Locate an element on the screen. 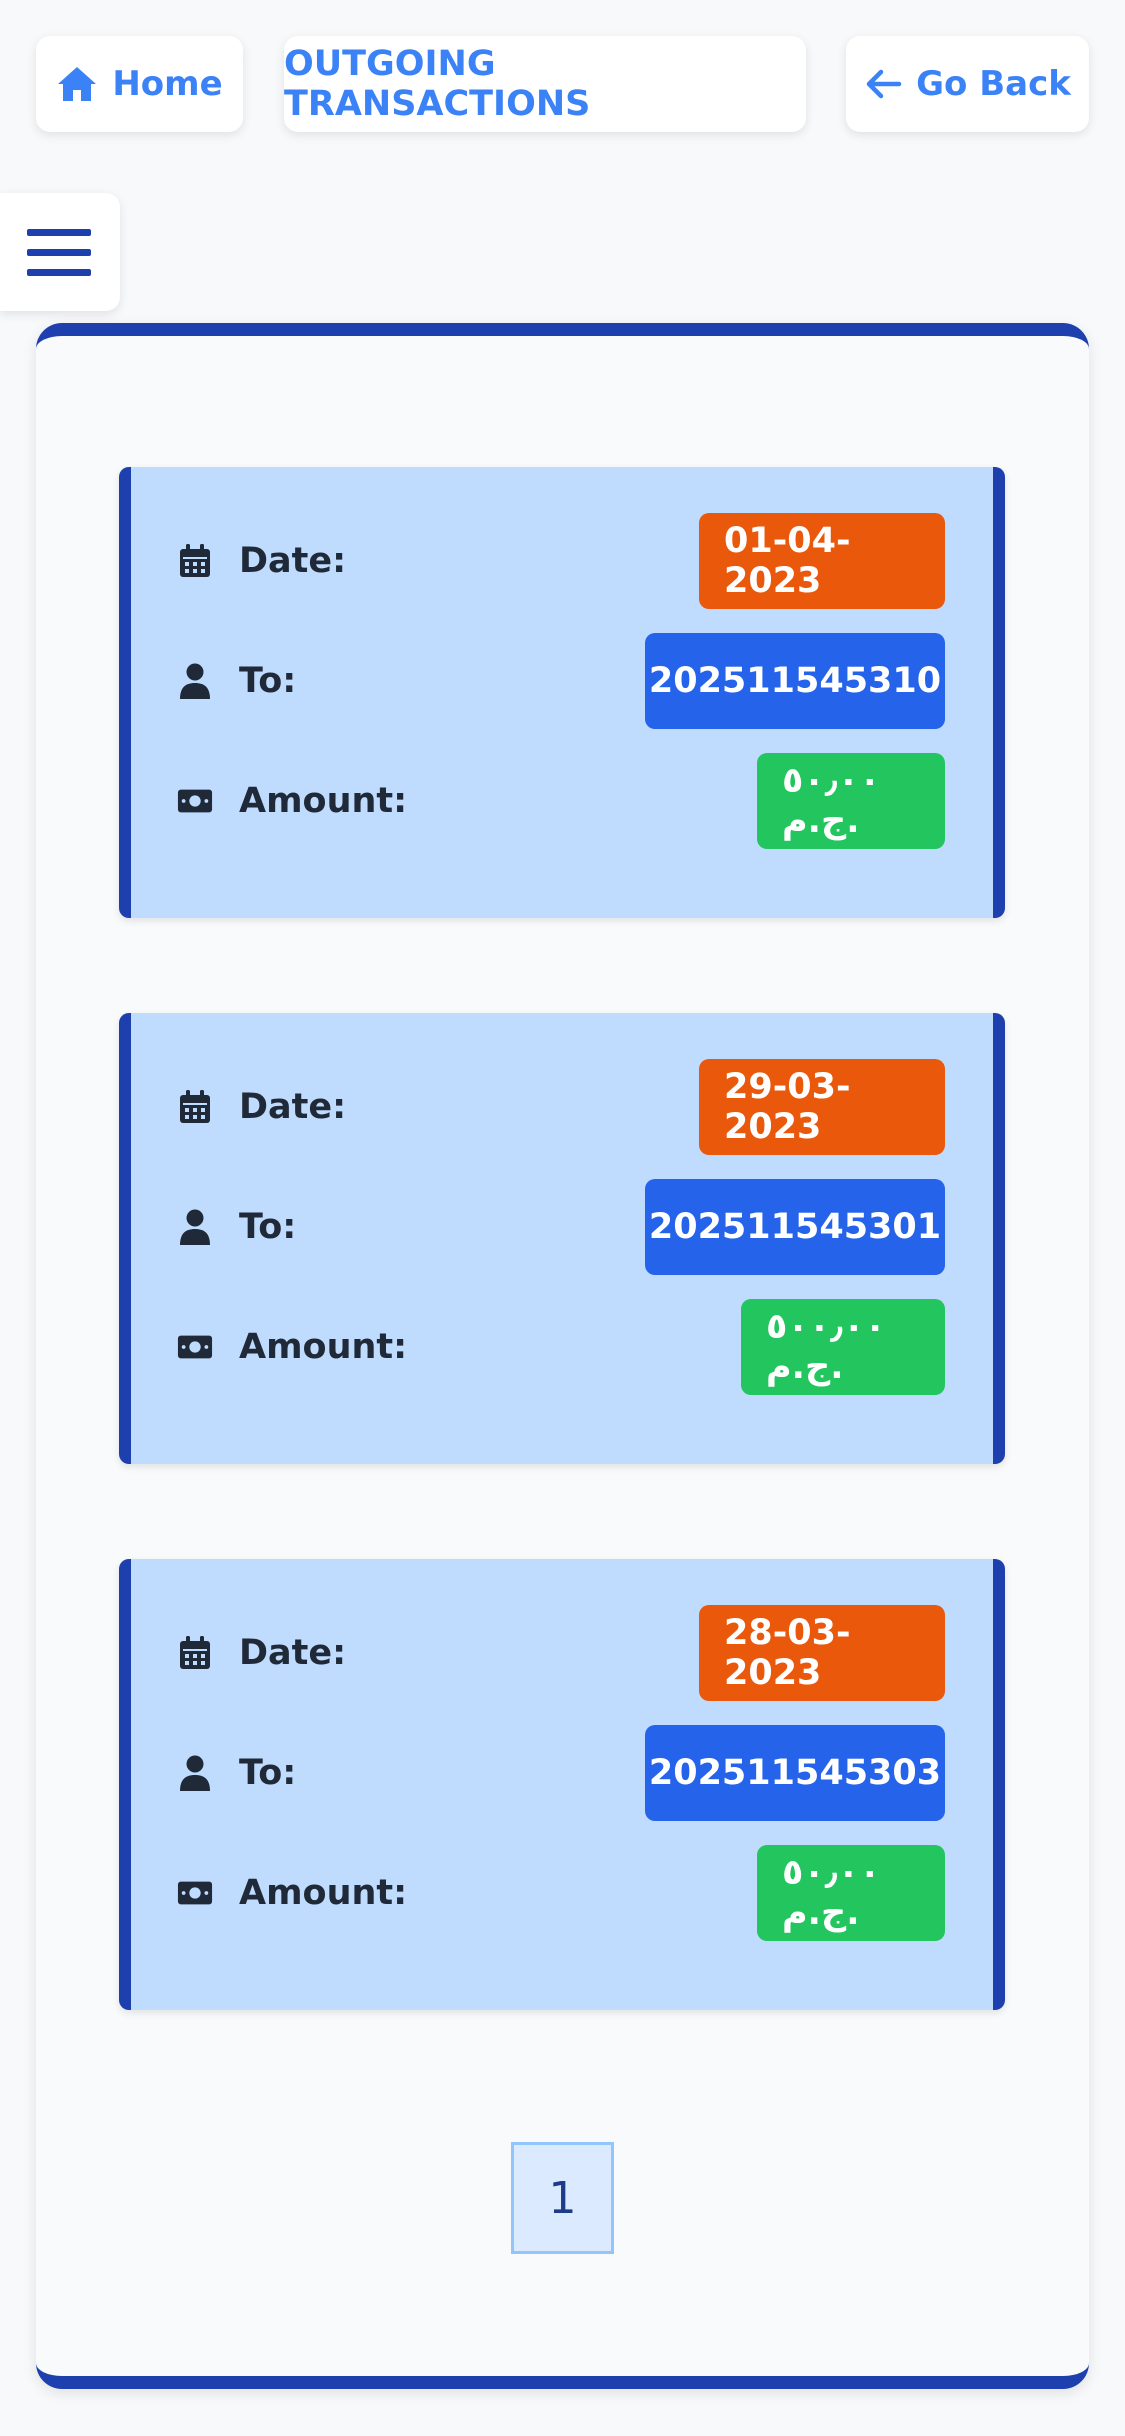  recipient-badge: 202511545303 is located at coordinates (795, 1773).